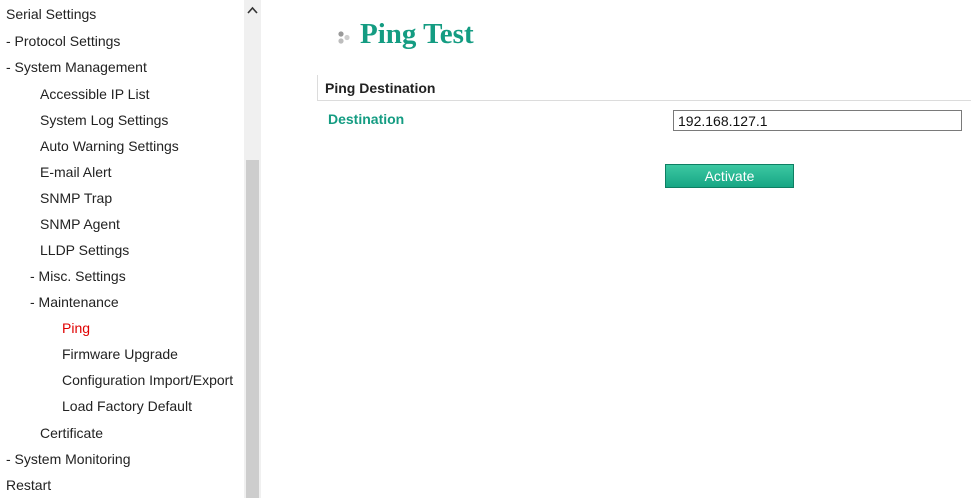 The width and height of the screenshot is (971, 498). Describe the element at coordinates (120, 354) in the screenshot. I see `sidebar-item-firmware-upgrade: Firmware Upgrade` at that location.